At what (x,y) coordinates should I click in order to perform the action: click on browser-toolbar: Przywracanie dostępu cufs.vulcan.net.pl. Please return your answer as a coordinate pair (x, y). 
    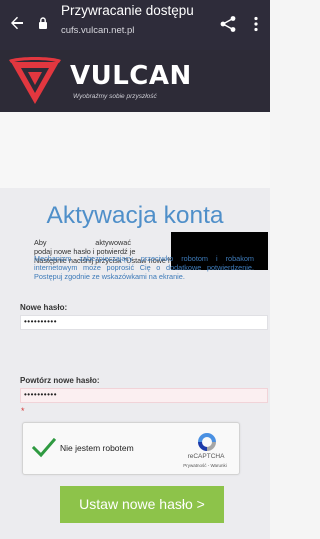
    Looking at the image, I should click on (135, 25).